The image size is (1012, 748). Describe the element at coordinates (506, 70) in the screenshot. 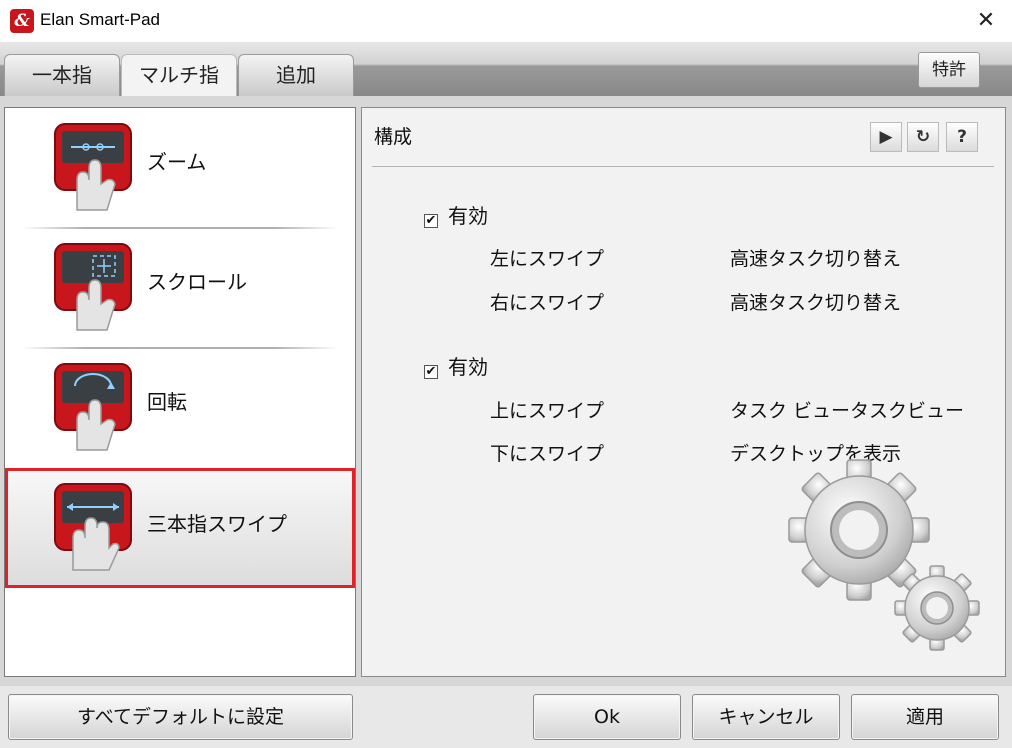

I see `tab-strip: 一本指 マルチ指 追加 特許` at that location.